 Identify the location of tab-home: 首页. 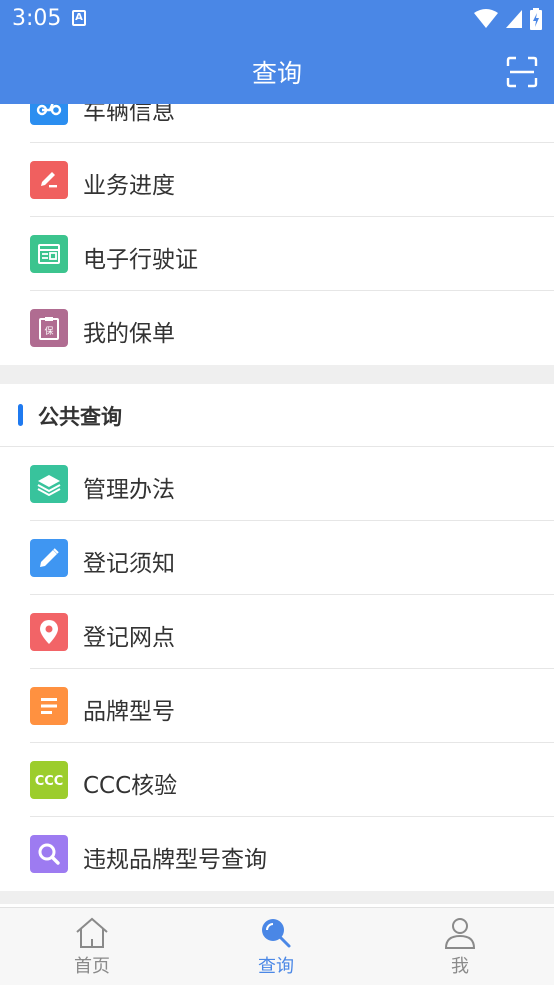
(92, 946).